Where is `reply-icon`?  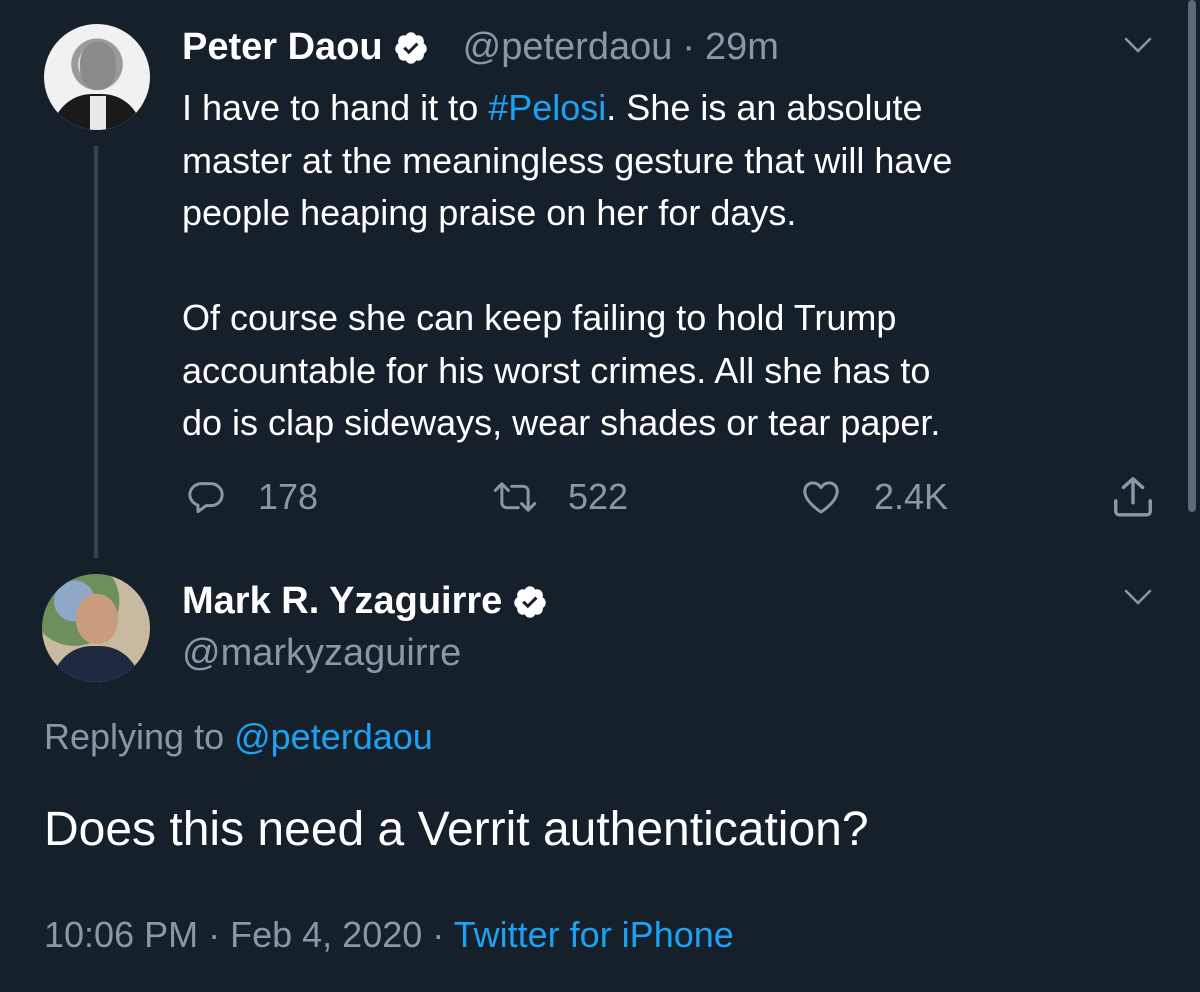
reply-icon is located at coordinates (206, 498).